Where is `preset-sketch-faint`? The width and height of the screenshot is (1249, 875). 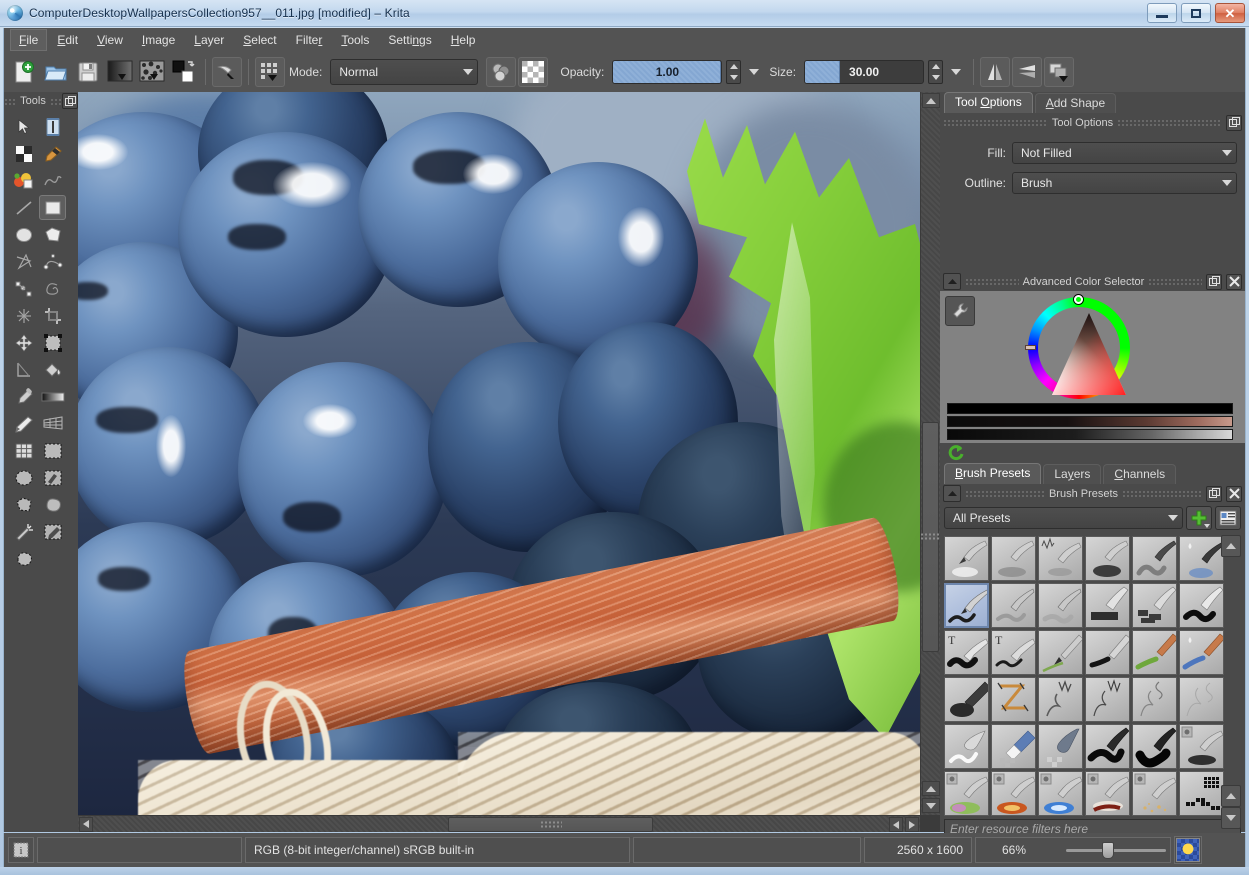 preset-sketch-faint is located at coordinates (1201, 699).